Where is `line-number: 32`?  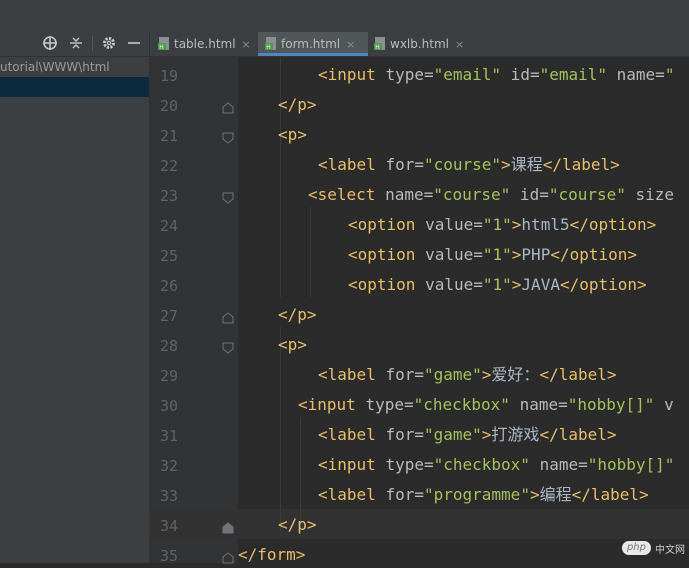 line-number: 32 is located at coordinates (168, 466).